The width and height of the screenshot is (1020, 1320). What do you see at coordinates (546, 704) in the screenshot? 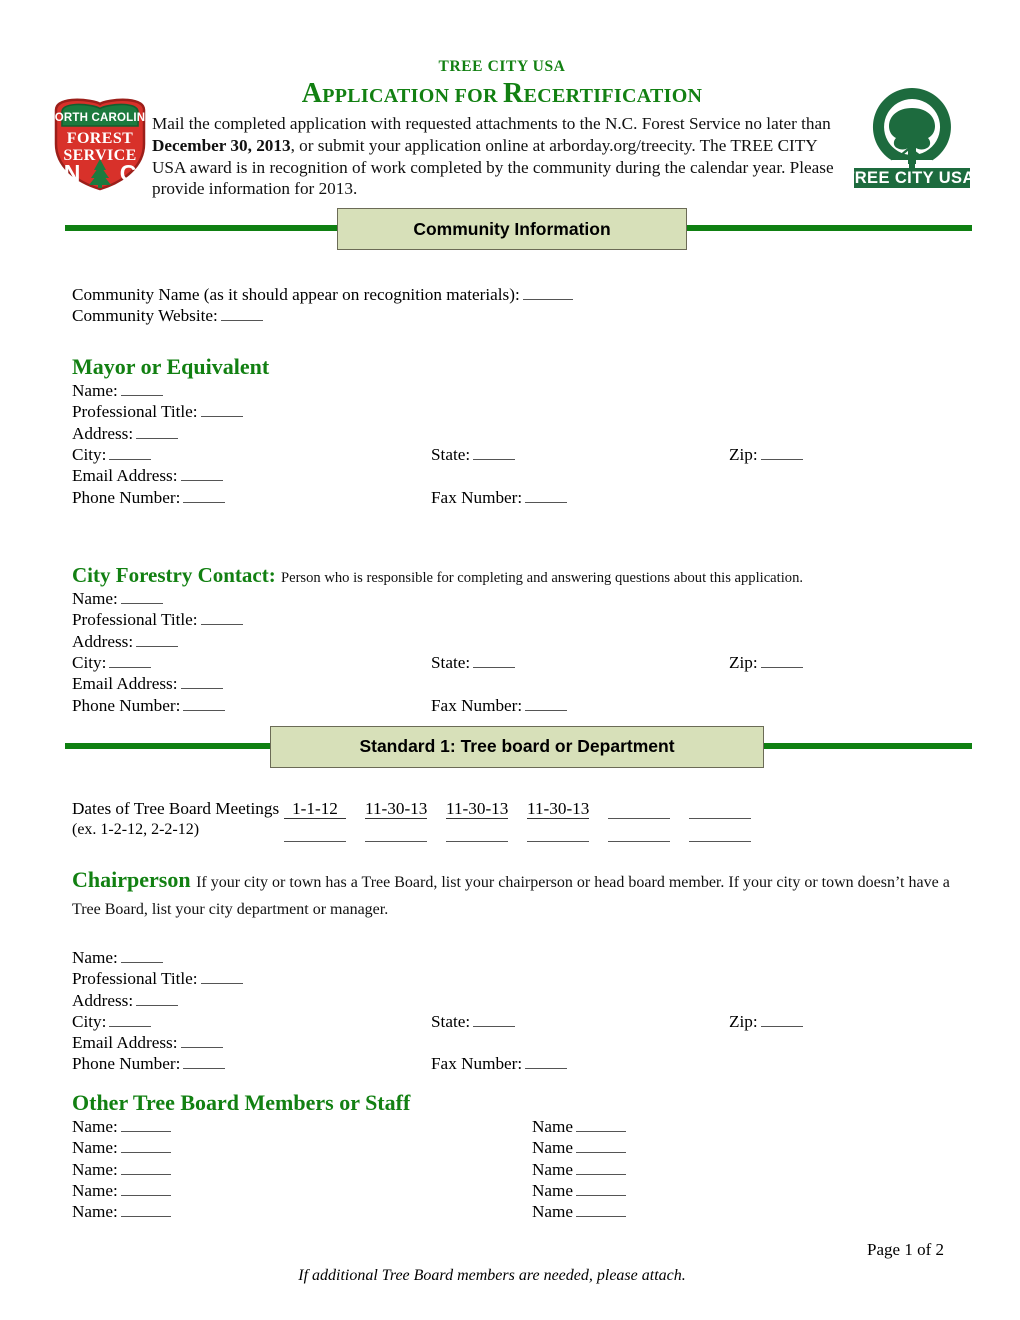
I see `forestry-fax-input` at bounding box center [546, 704].